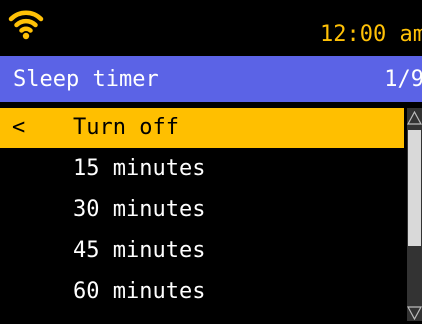 Image resolution: width=422 pixels, height=324 pixels. Describe the element at coordinates (211, 79) in the screenshot. I see `header-bar: Sleep timer 1/9` at that location.